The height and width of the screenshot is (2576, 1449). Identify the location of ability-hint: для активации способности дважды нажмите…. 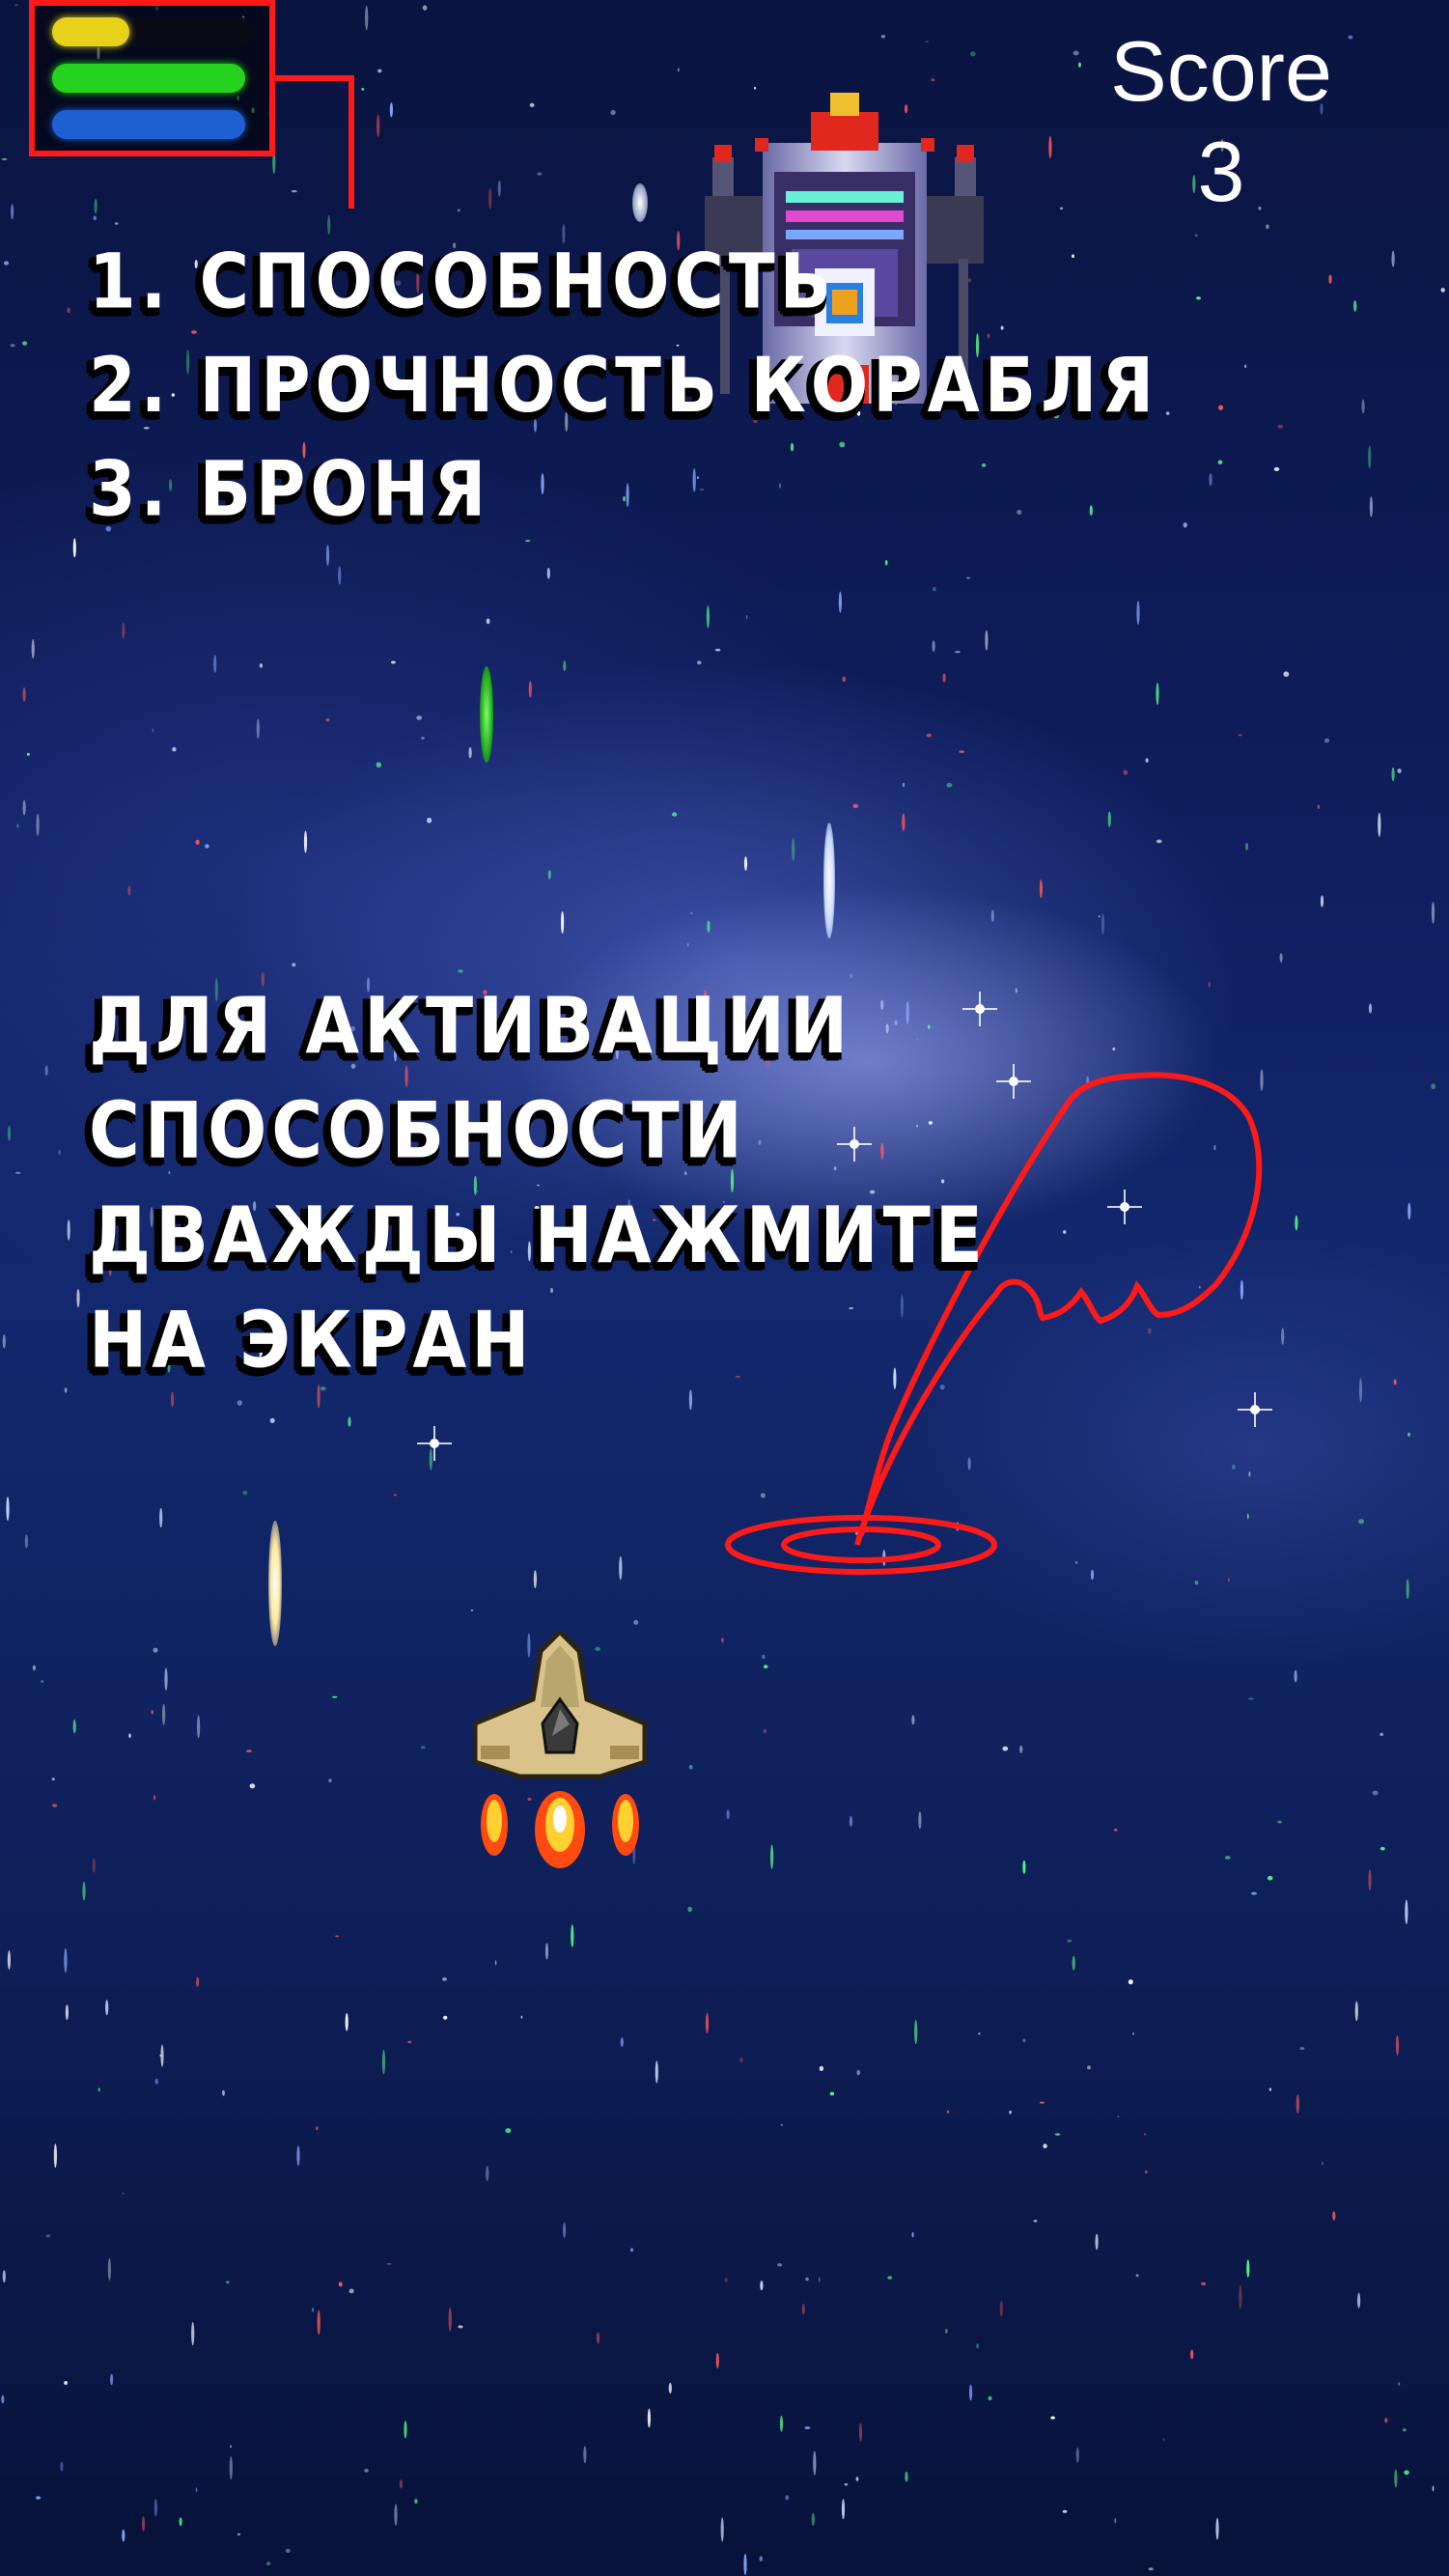
(538, 1183).